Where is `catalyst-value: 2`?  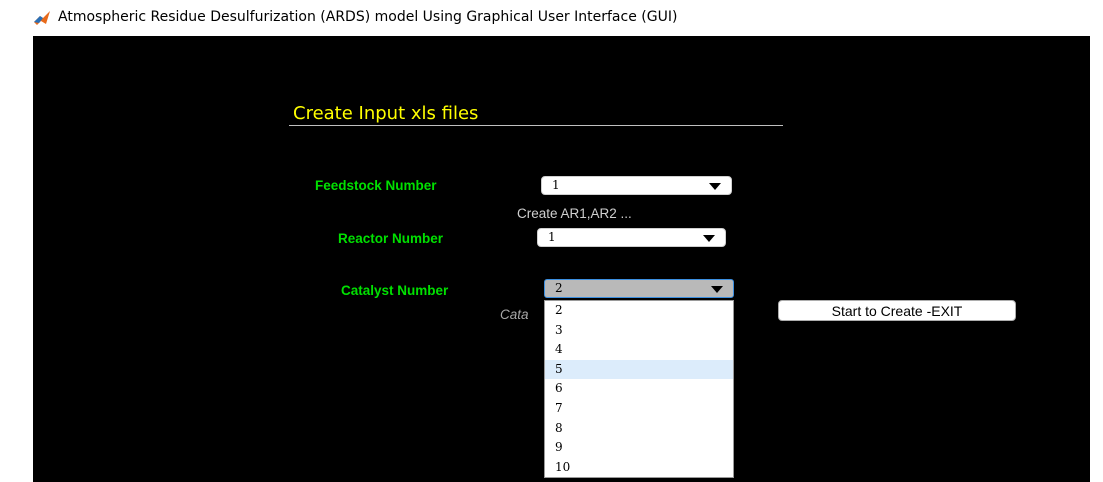 catalyst-value: 2 is located at coordinates (559, 288).